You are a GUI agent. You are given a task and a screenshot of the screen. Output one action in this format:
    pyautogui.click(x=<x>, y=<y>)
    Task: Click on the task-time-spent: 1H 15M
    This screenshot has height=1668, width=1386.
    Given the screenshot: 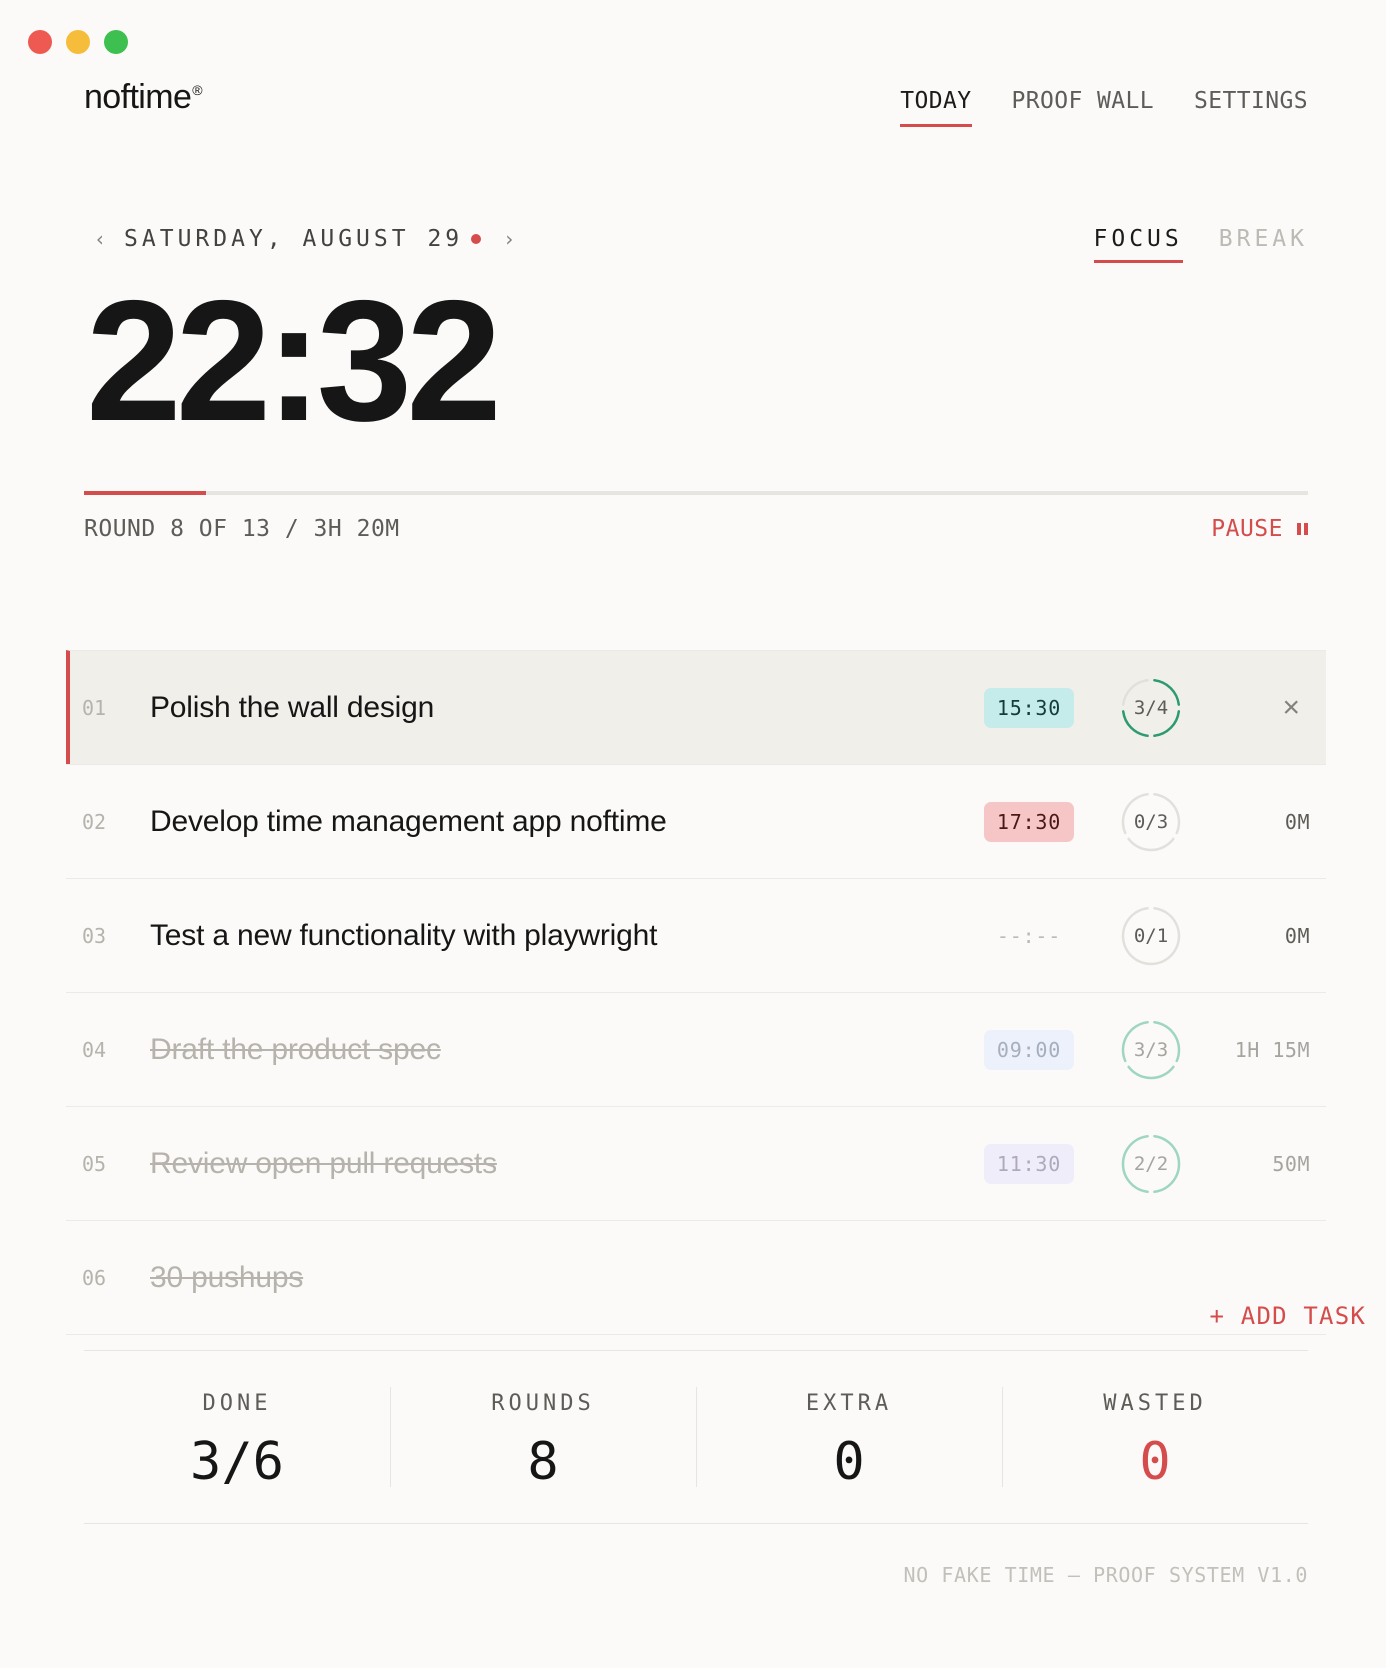 What is the action you would take?
    pyautogui.click(x=1272, y=1049)
    